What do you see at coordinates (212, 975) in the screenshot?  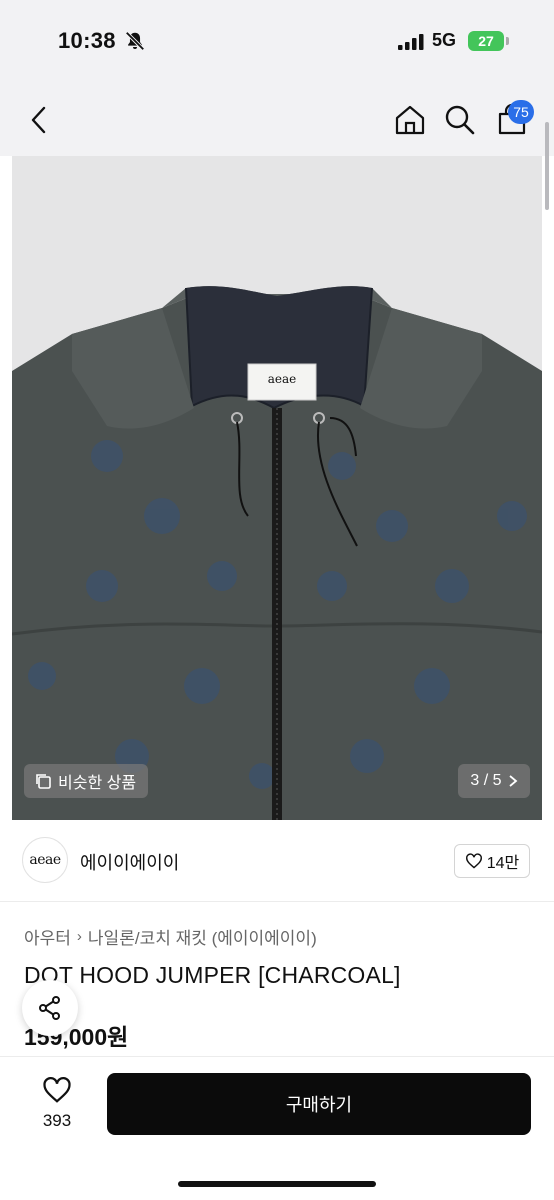 I see `product-title: DOT HOOD JUMPER [CHARCOAL]` at bounding box center [212, 975].